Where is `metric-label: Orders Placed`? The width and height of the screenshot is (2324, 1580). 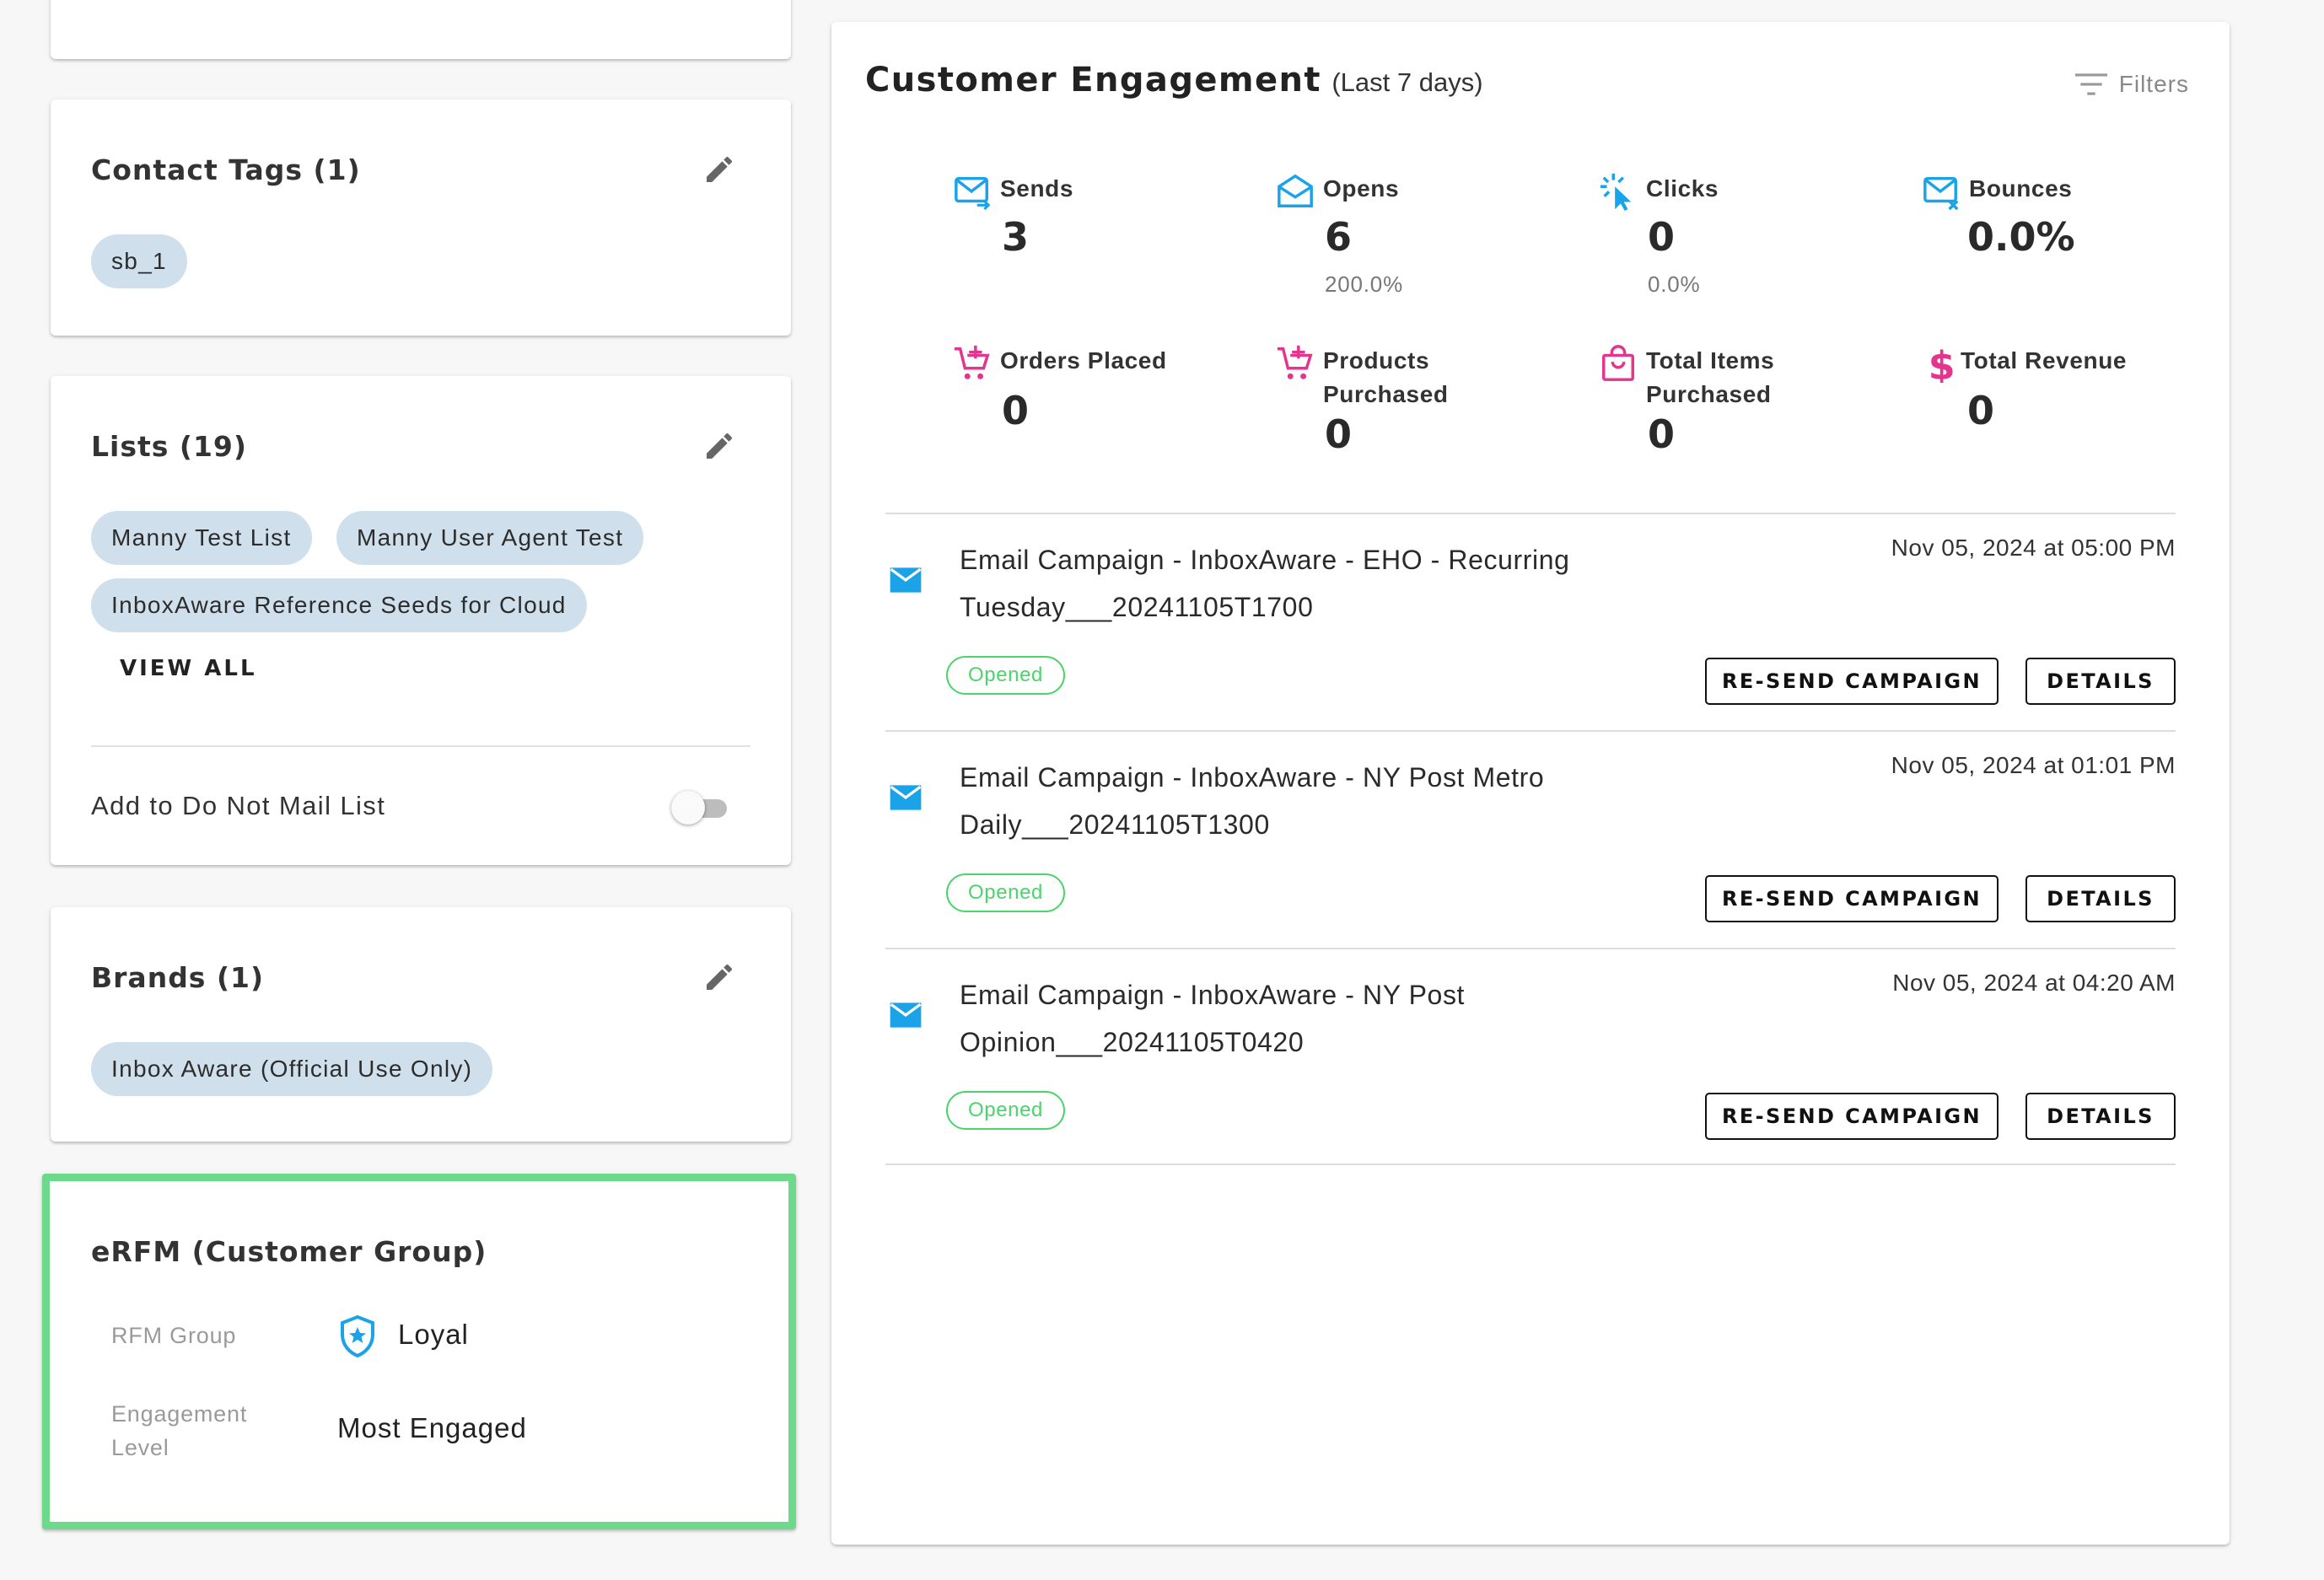 metric-label: Orders Placed is located at coordinates (1083, 361).